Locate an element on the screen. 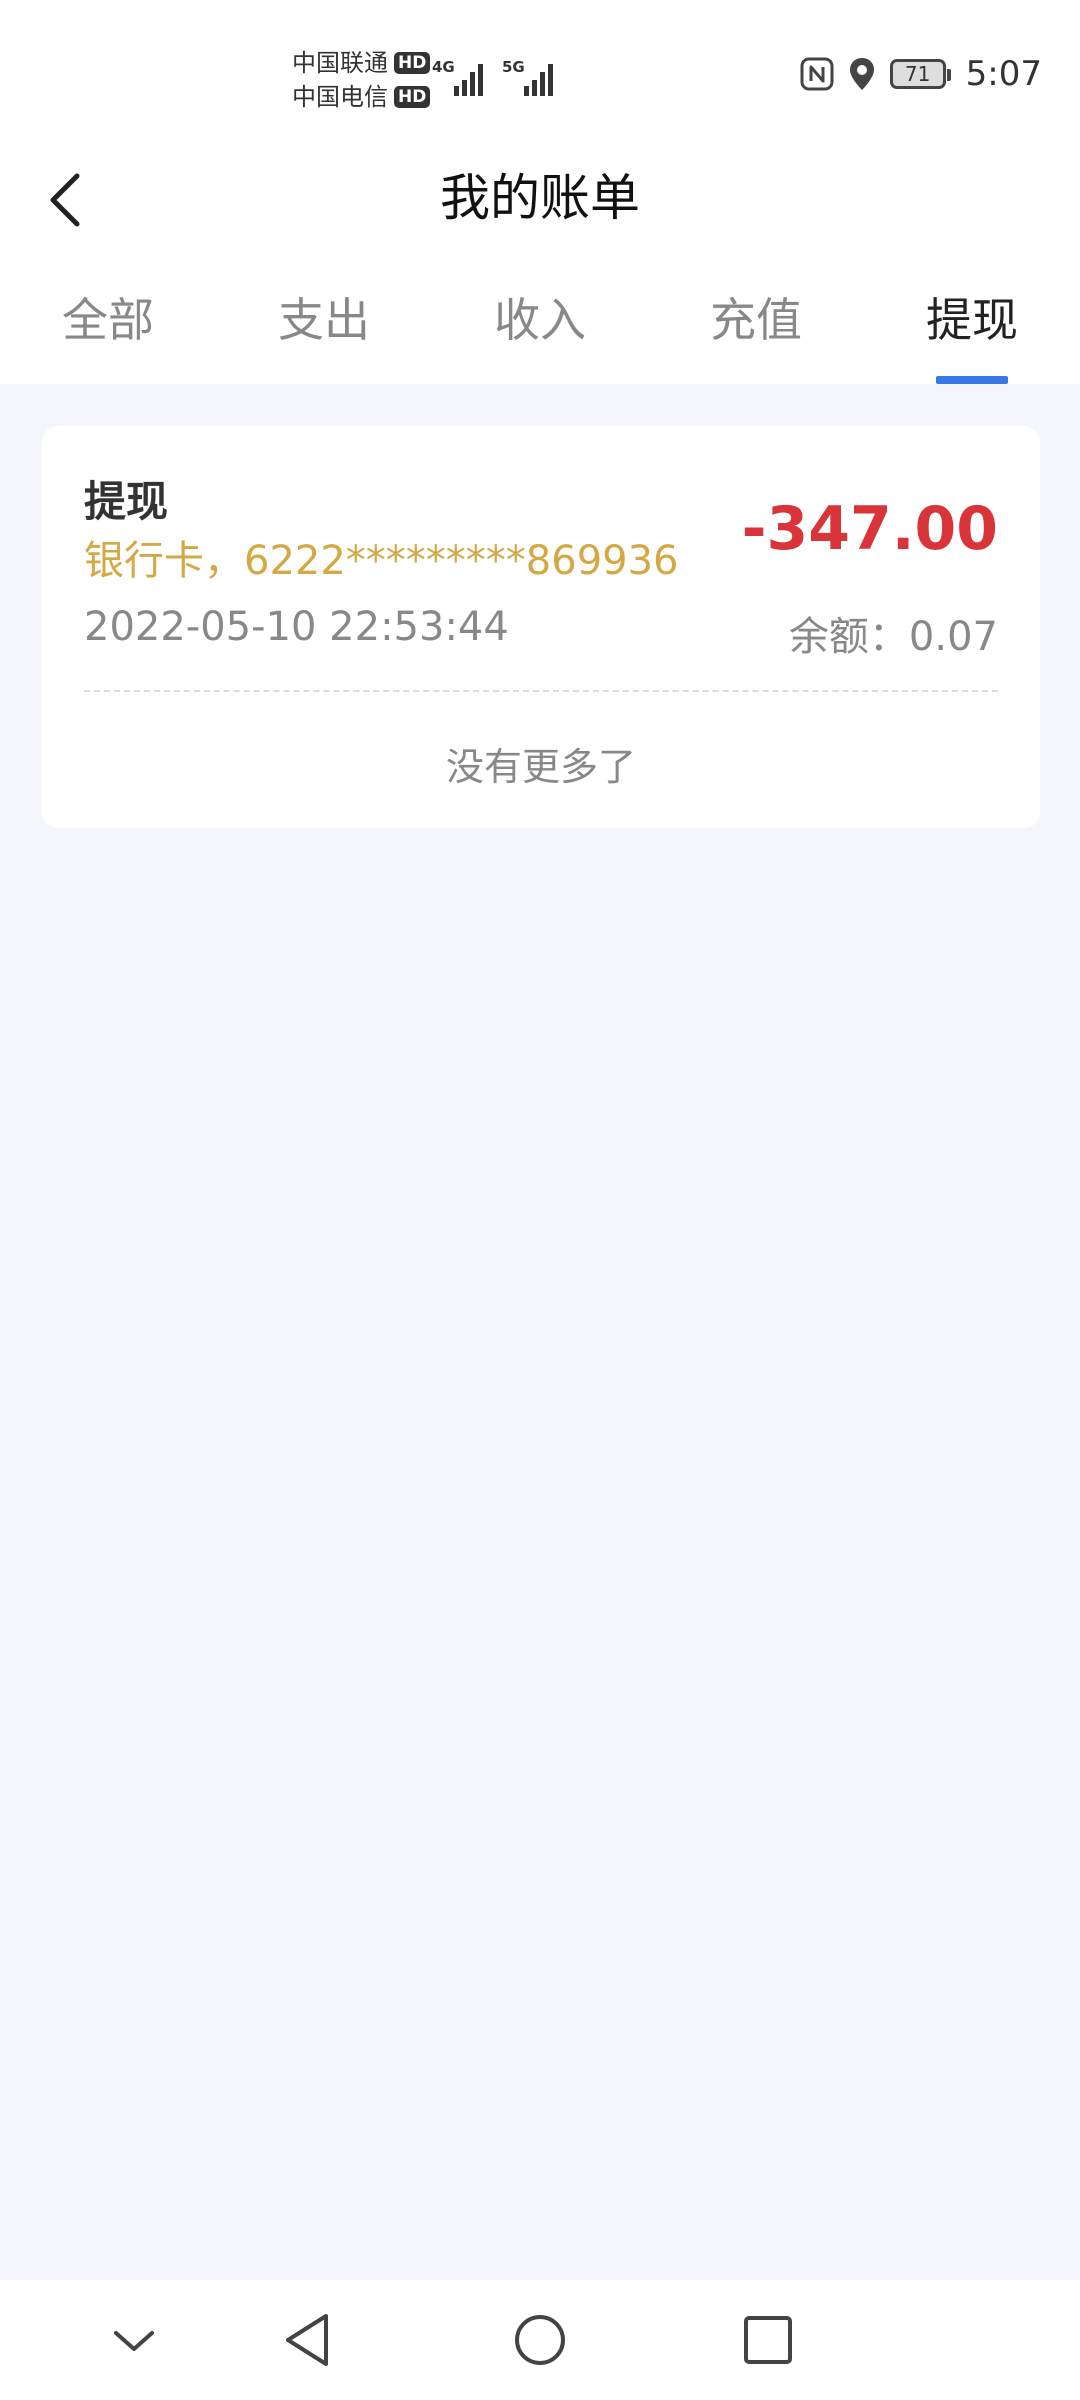 This screenshot has width=1080, height=2400. location-icon is located at coordinates (861, 74).